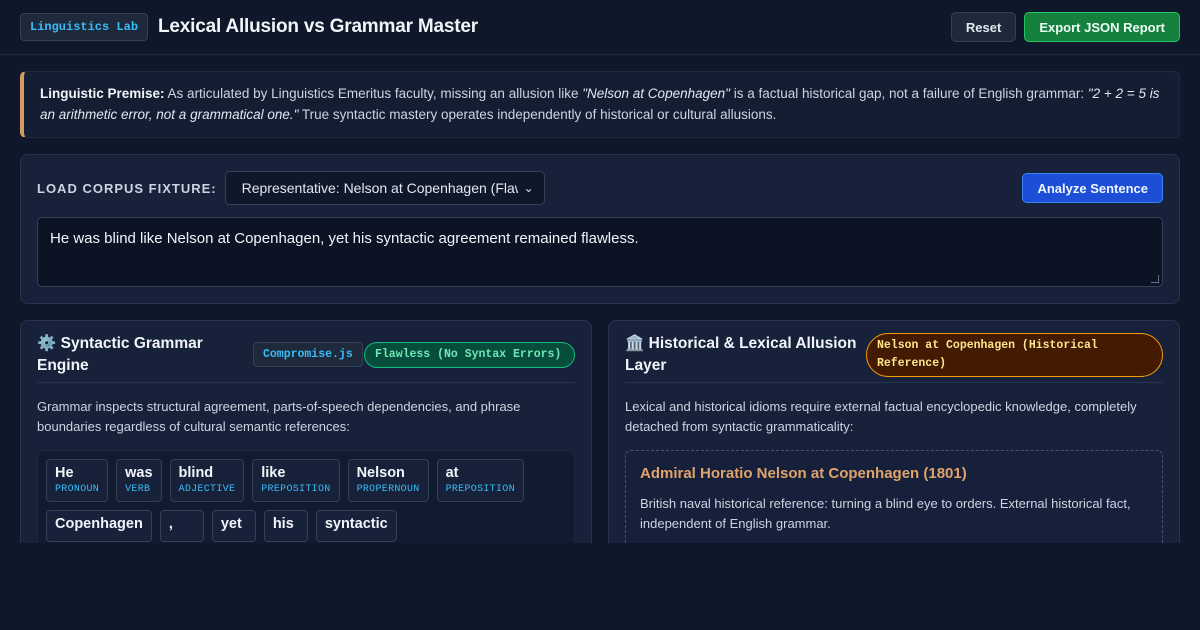 Image resolution: width=1200 pixels, height=630 pixels. I want to click on library-badge: Compromise.js, so click(308, 354).